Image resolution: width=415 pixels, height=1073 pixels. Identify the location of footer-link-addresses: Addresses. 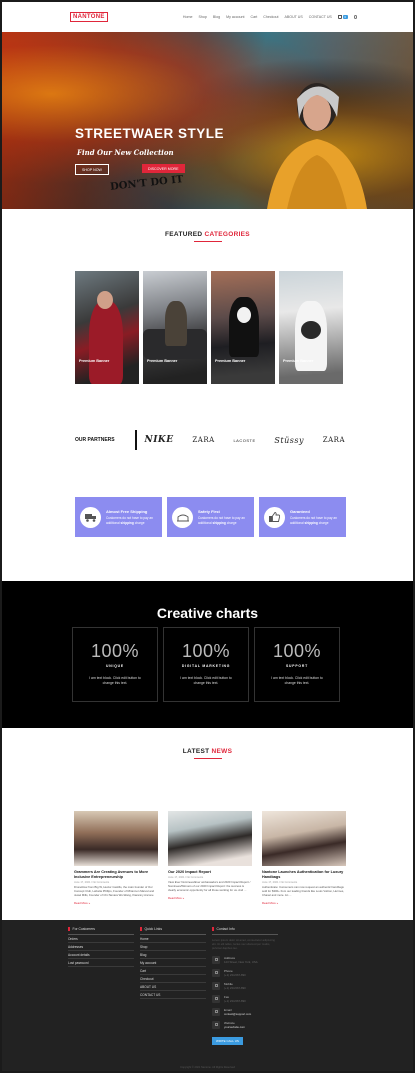
(101, 947).